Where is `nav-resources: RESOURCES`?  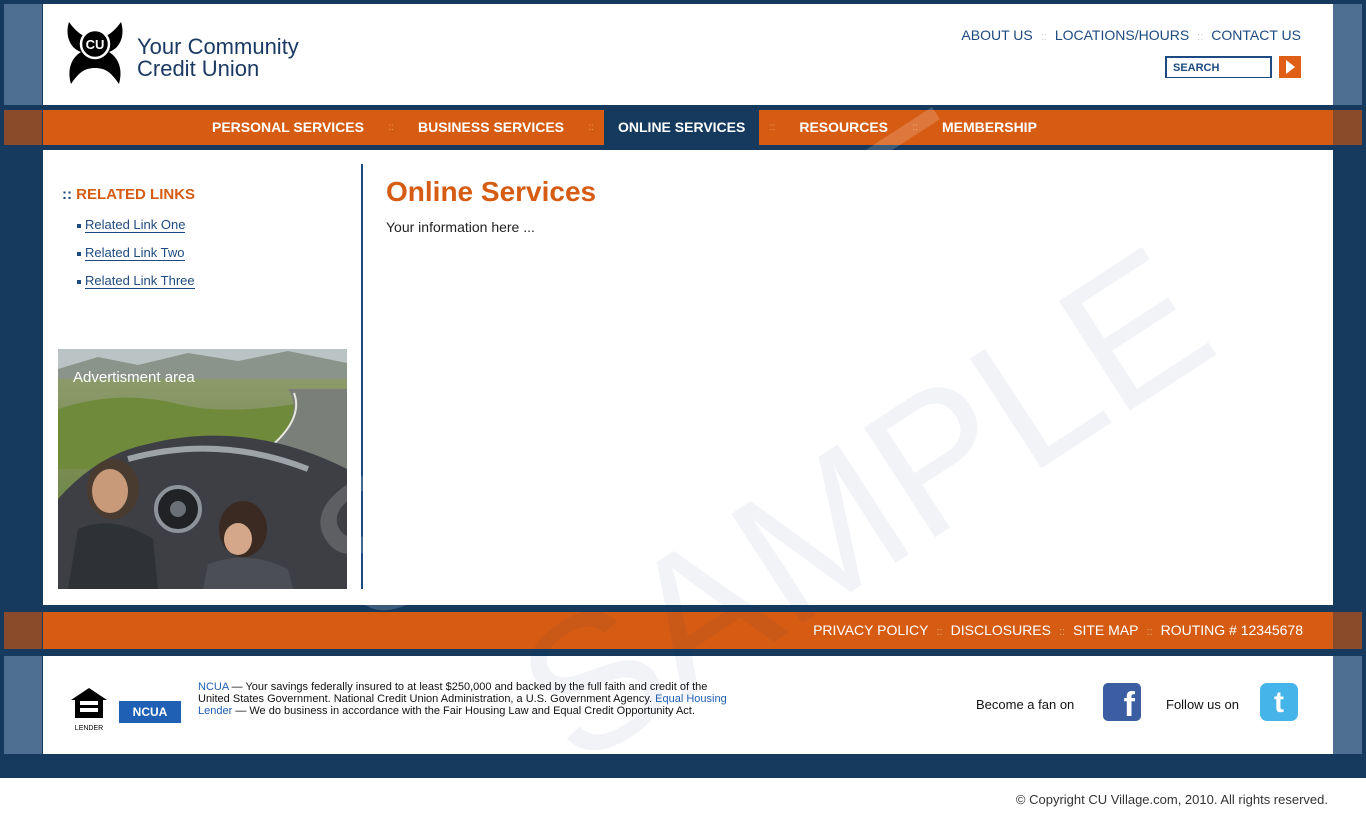 nav-resources: RESOURCES is located at coordinates (843, 127).